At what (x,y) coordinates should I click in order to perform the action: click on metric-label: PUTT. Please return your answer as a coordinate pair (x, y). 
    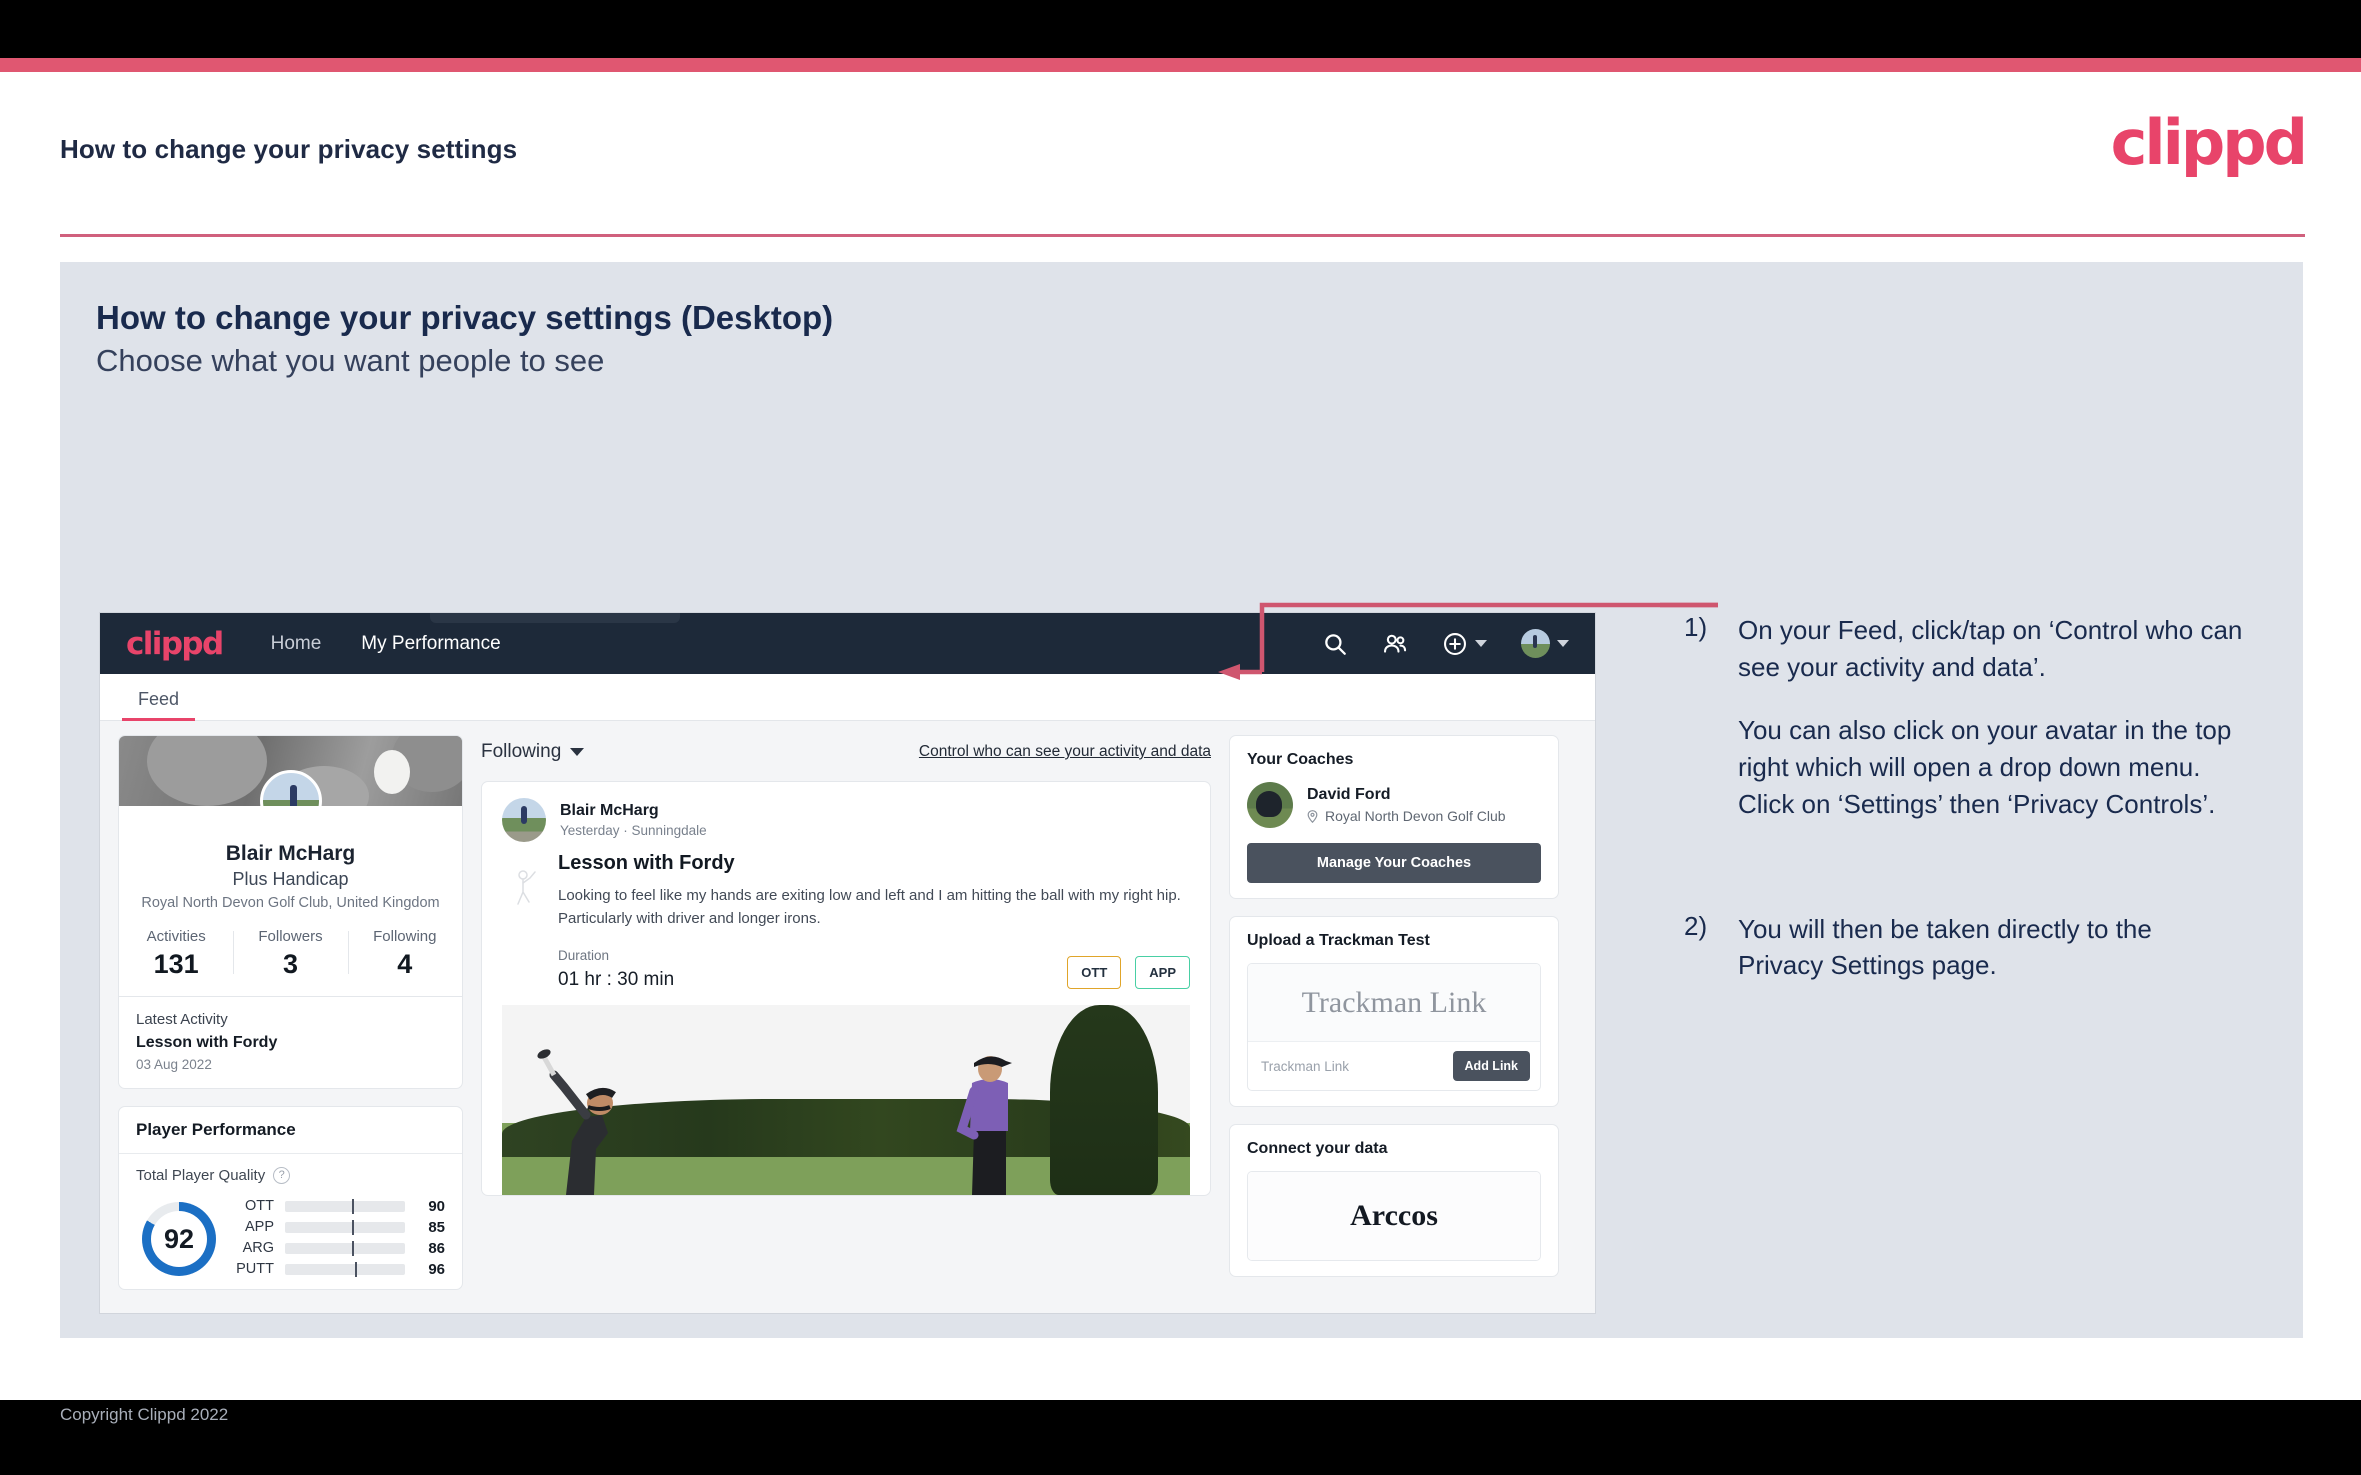
    Looking at the image, I should click on (255, 1269).